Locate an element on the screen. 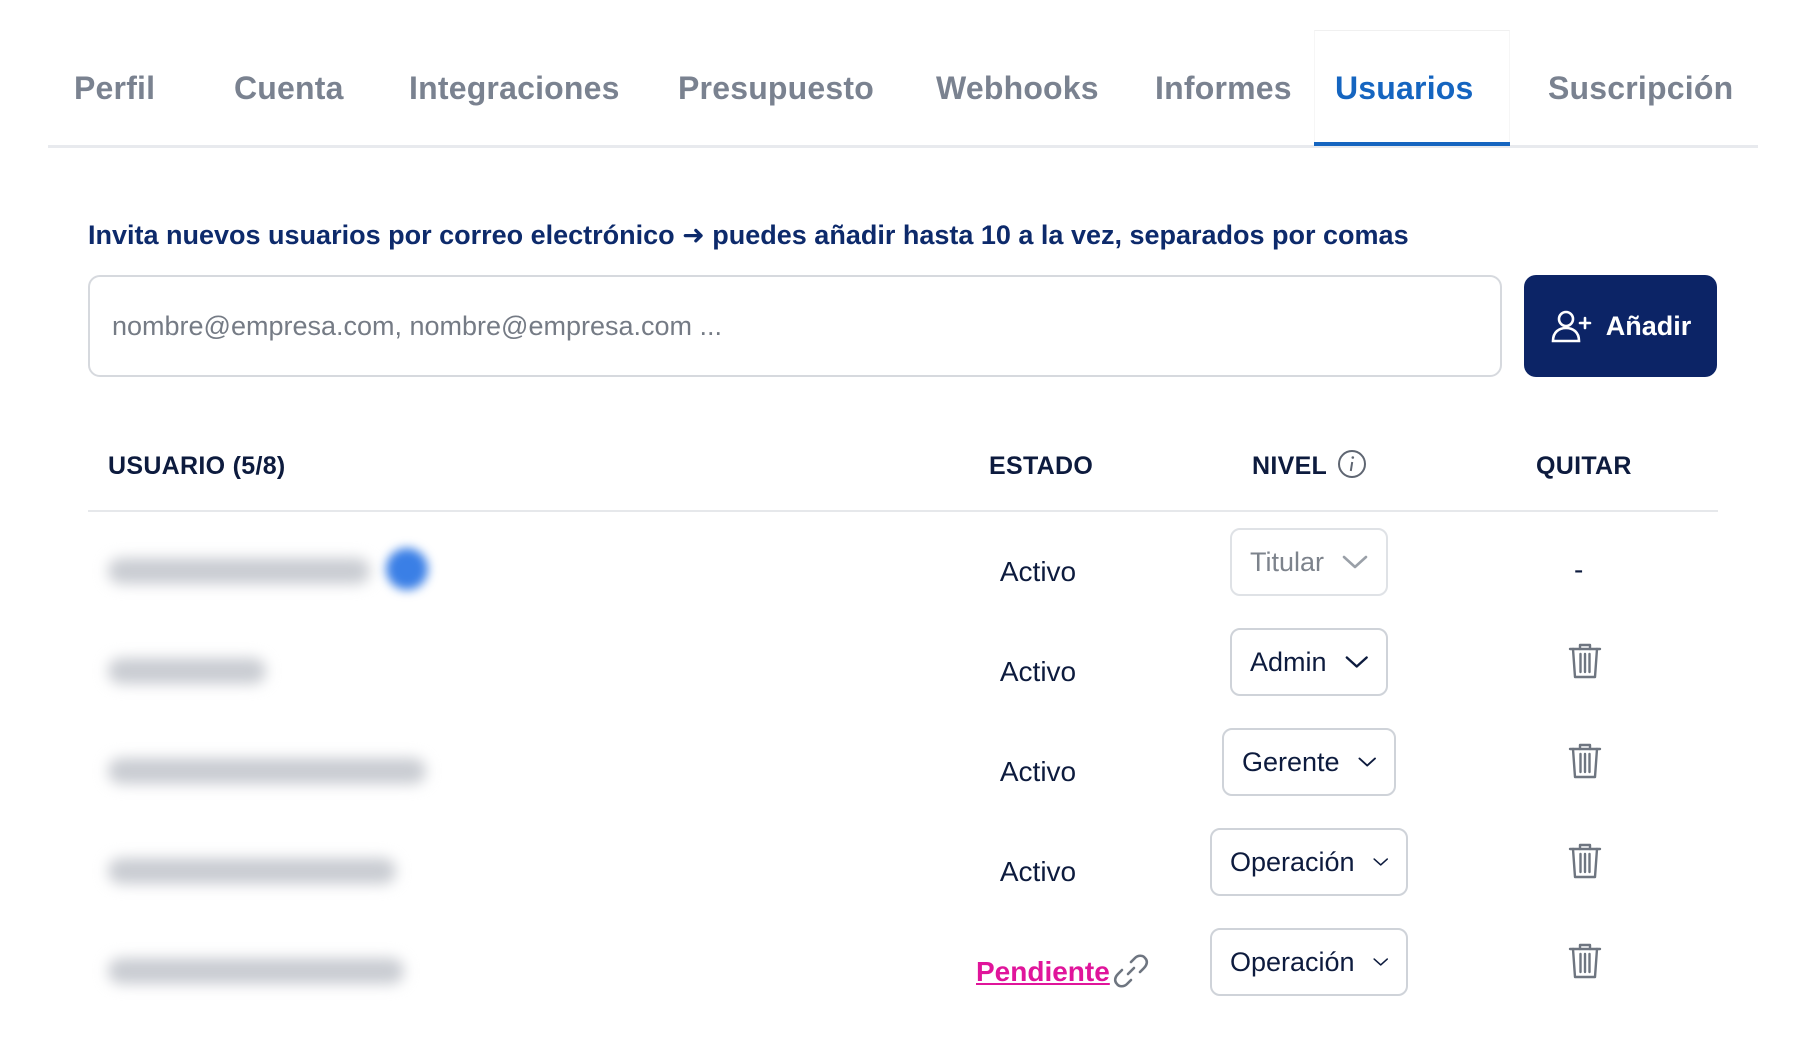  level-select: Titular is located at coordinates (1309, 562).